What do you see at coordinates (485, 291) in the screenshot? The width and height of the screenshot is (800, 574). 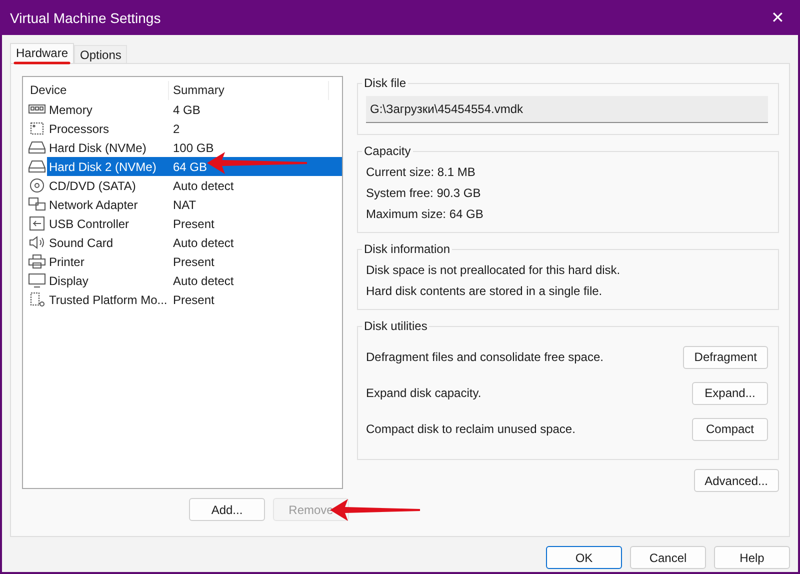 I see `info-text: Hard disk contents are stored in a single file.` at bounding box center [485, 291].